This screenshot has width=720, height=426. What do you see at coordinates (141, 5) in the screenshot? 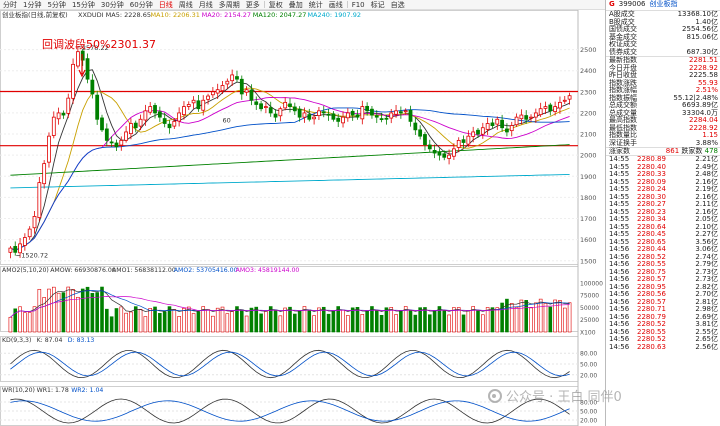
I see `tab-5: 60分钟` at bounding box center [141, 5].